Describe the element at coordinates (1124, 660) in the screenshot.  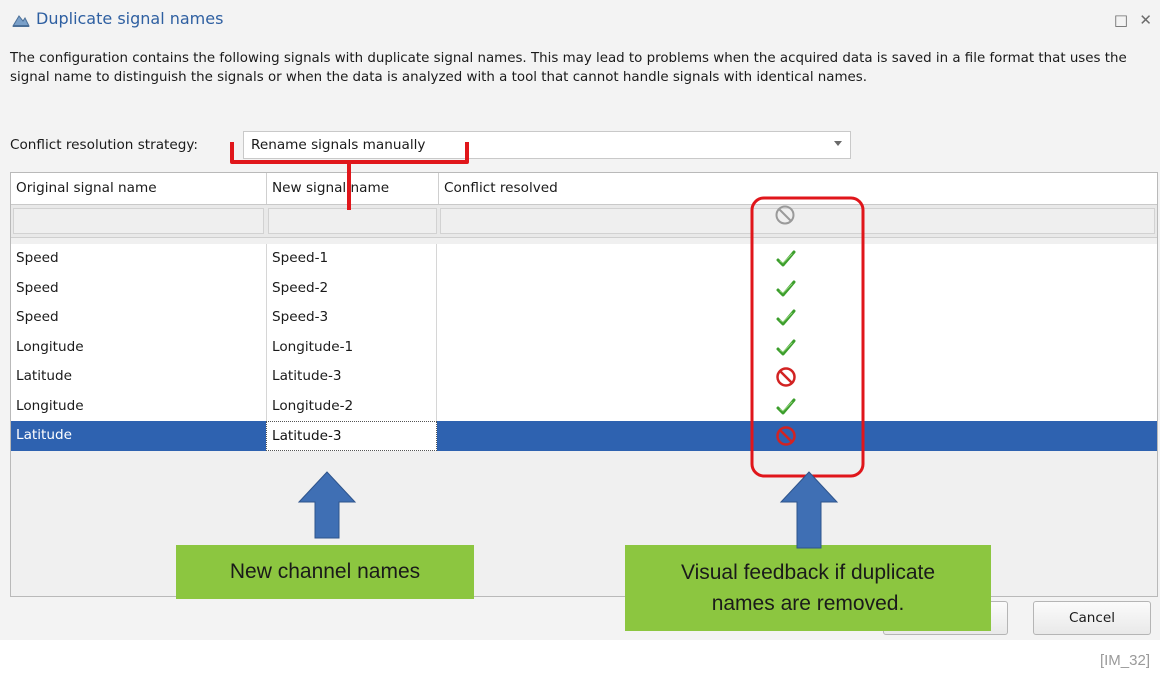
I see `image-reference-label: [IM_32]` at that location.